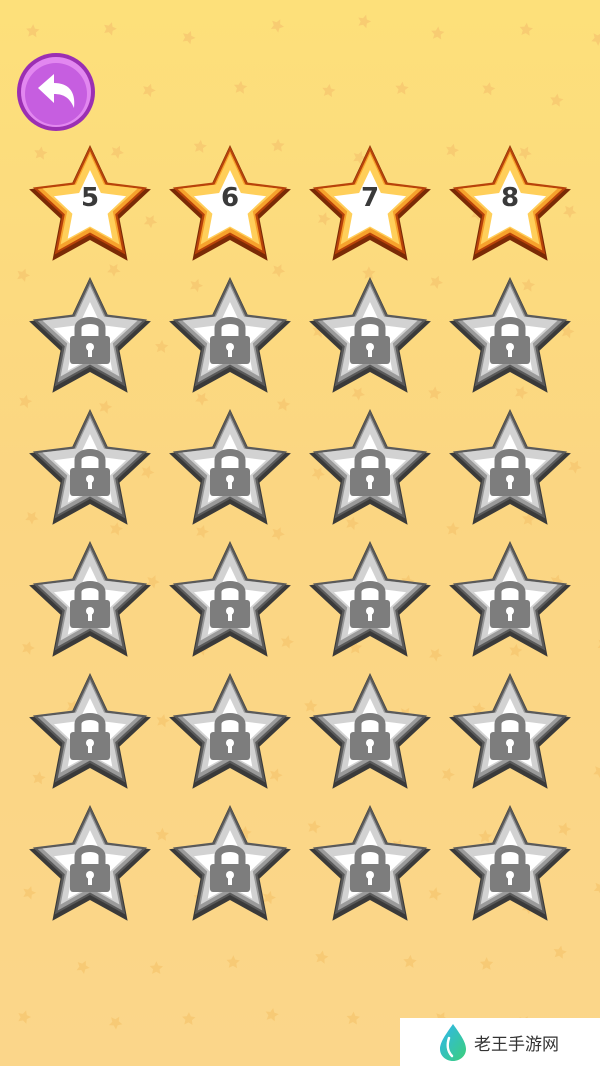 This screenshot has width=600, height=1066. Describe the element at coordinates (90, 198) in the screenshot. I see `level-number: 5` at that location.